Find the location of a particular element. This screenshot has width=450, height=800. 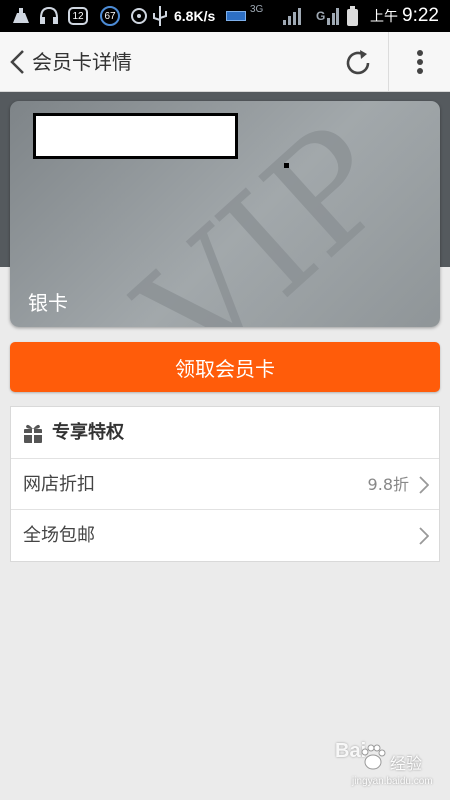

privilege-label: 网店折扣 is located at coordinates (59, 484).